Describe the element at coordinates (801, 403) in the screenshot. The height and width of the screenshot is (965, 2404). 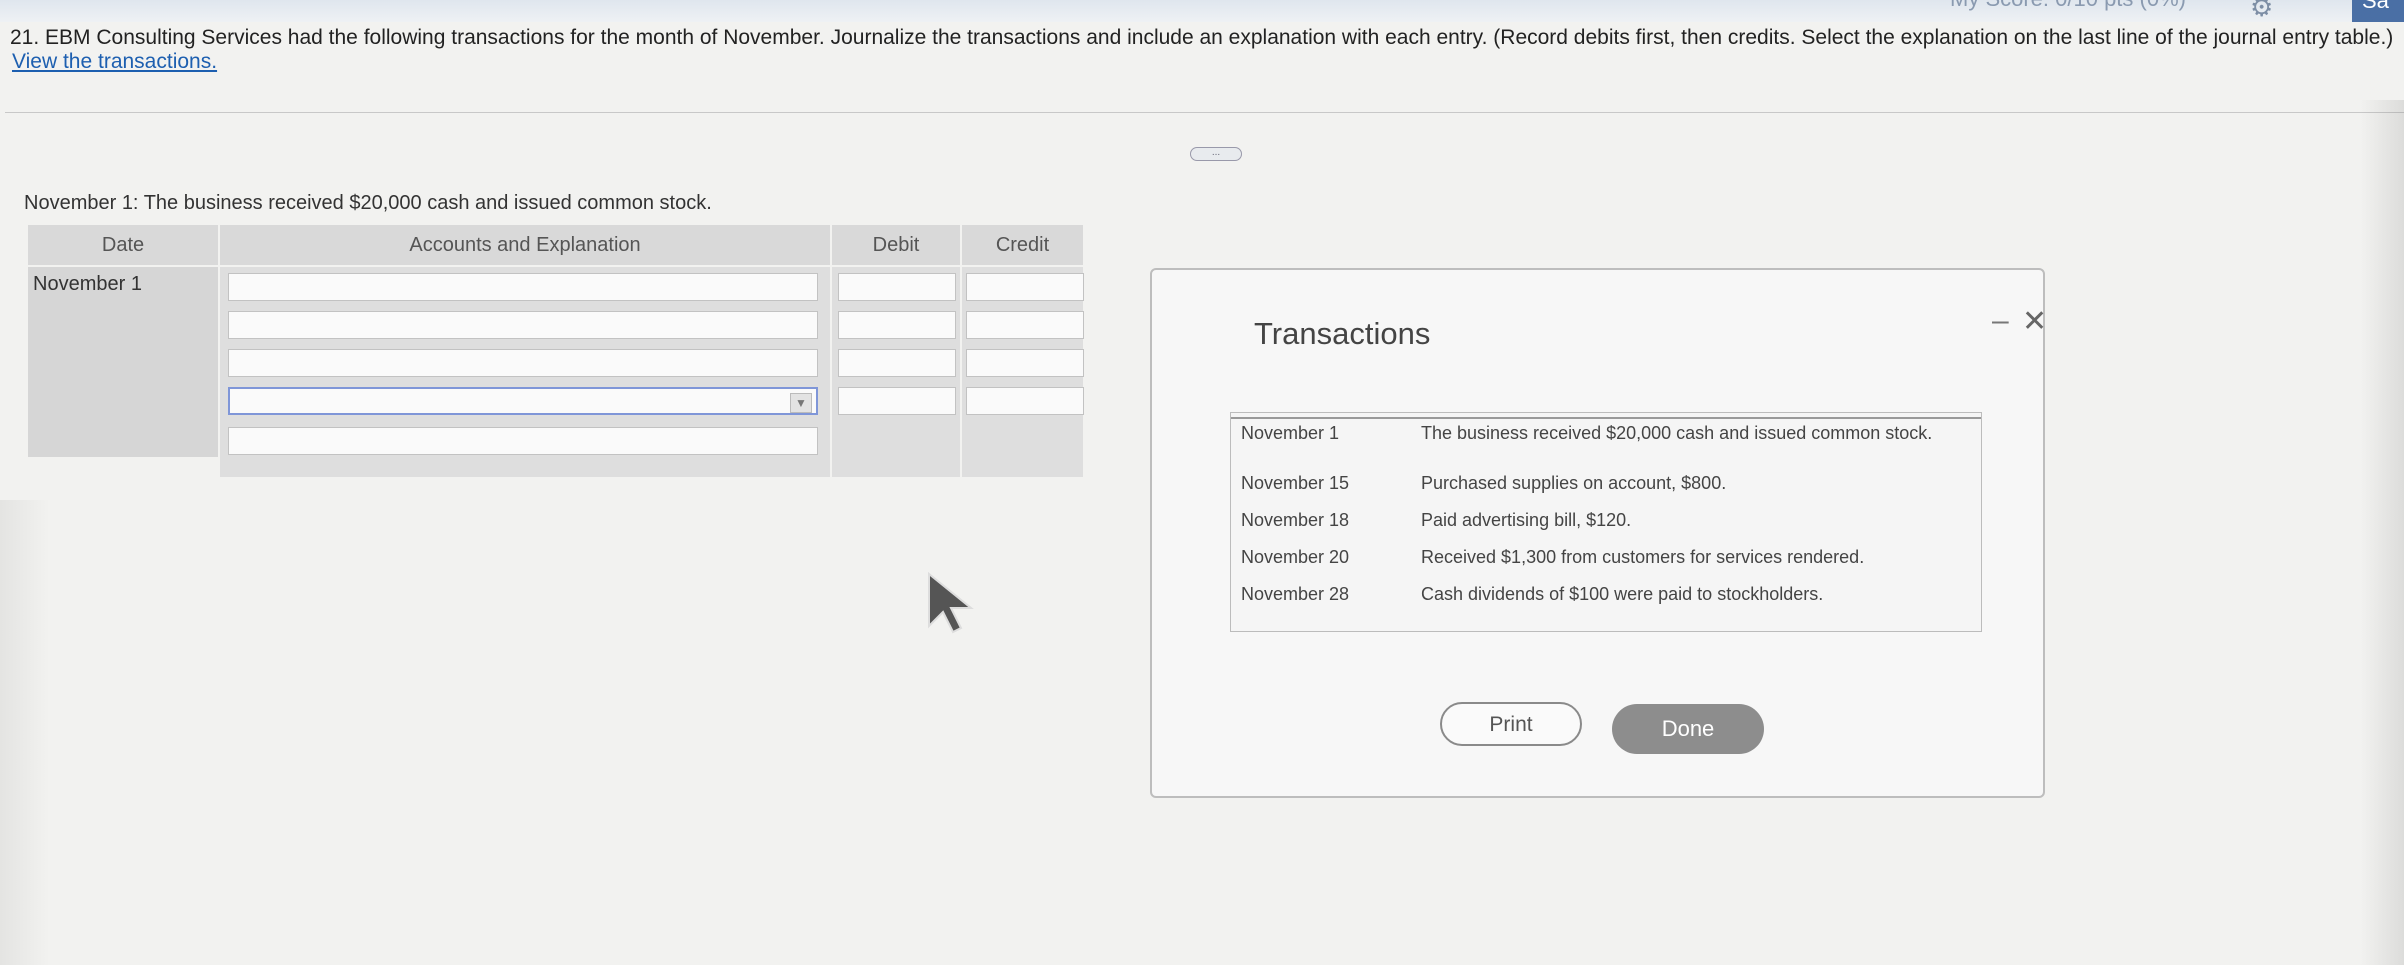
I see `dropdown-arrow-icon: ▼` at that location.